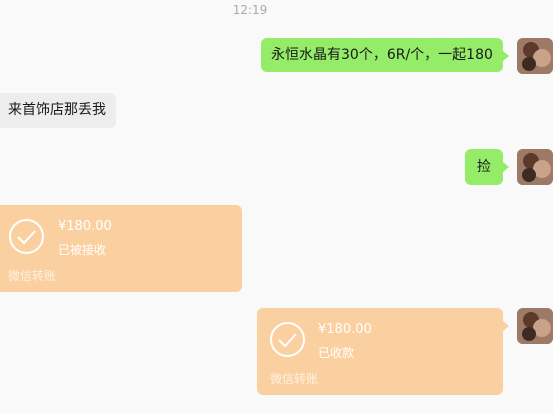 This screenshot has height=413, width=553. What do you see at coordinates (382, 55) in the screenshot?
I see `message-text: 永恒水晶有30个，6R/个，一起180` at bounding box center [382, 55].